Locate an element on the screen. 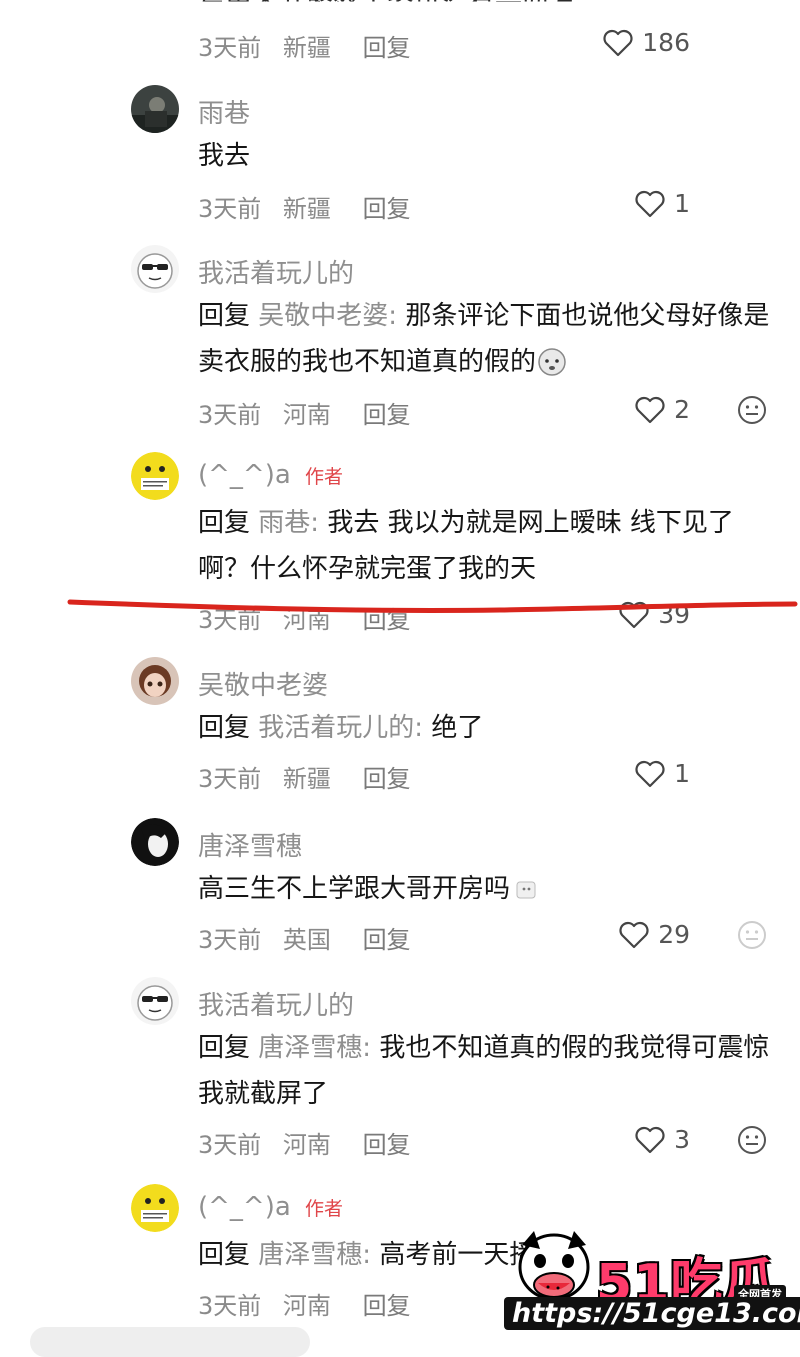  reply-target: 吴敬中老婆: is located at coordinates (327, 316).